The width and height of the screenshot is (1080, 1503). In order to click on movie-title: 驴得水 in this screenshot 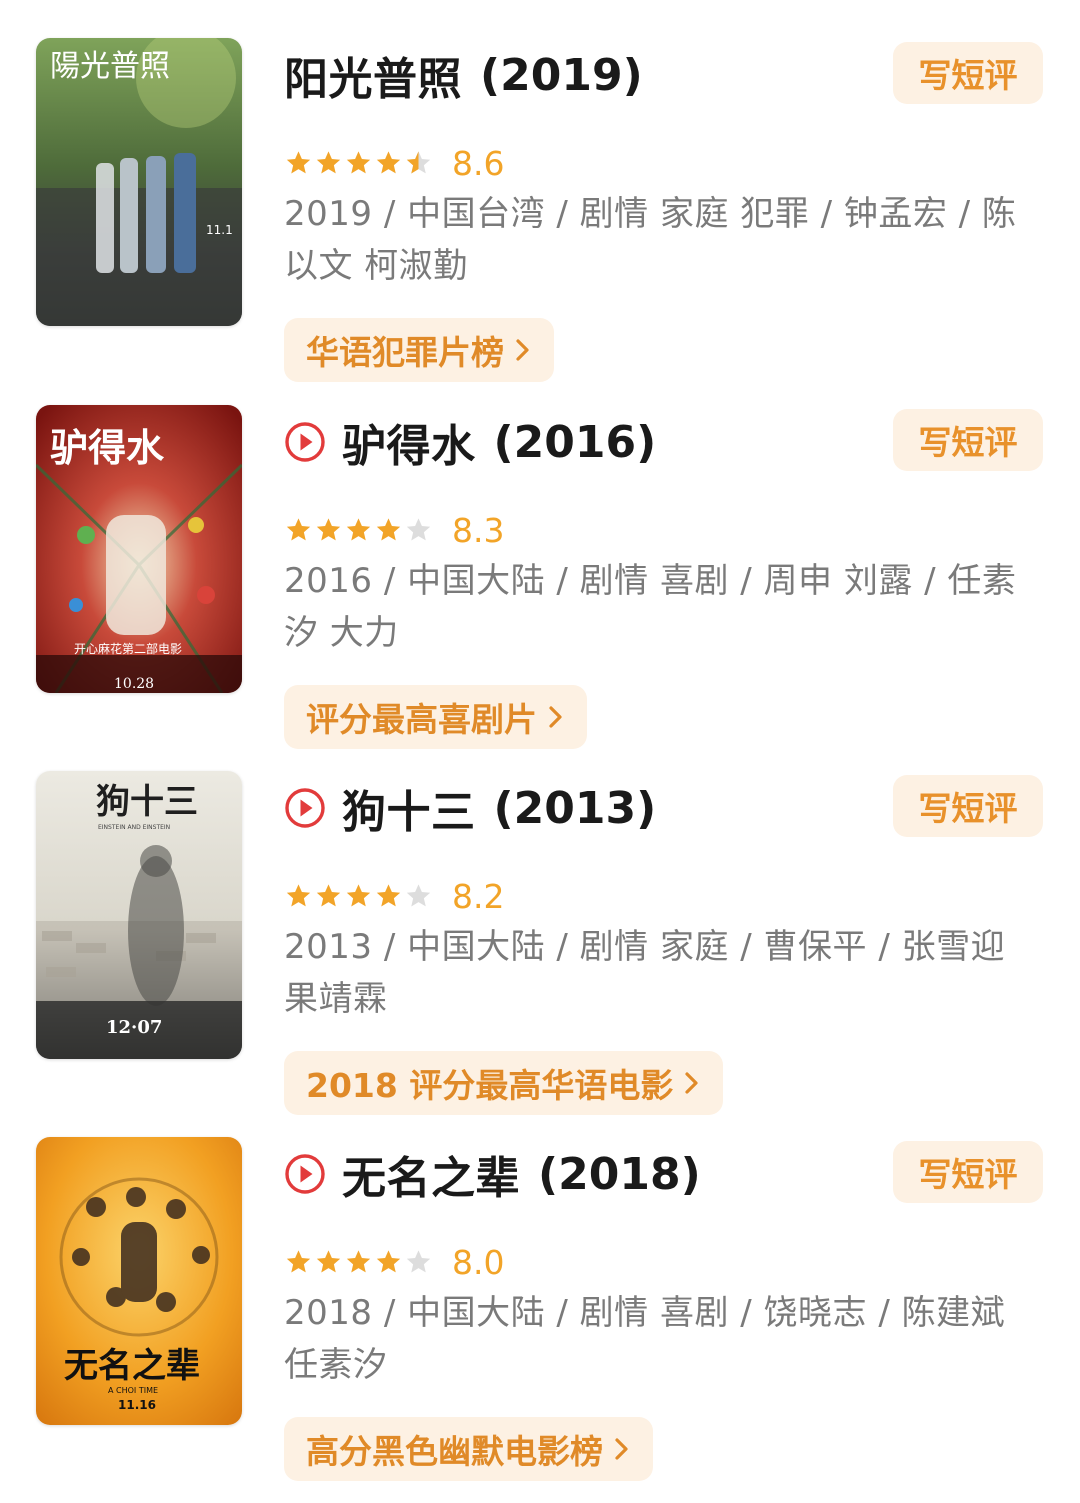, I will do `click(409, 442)`.